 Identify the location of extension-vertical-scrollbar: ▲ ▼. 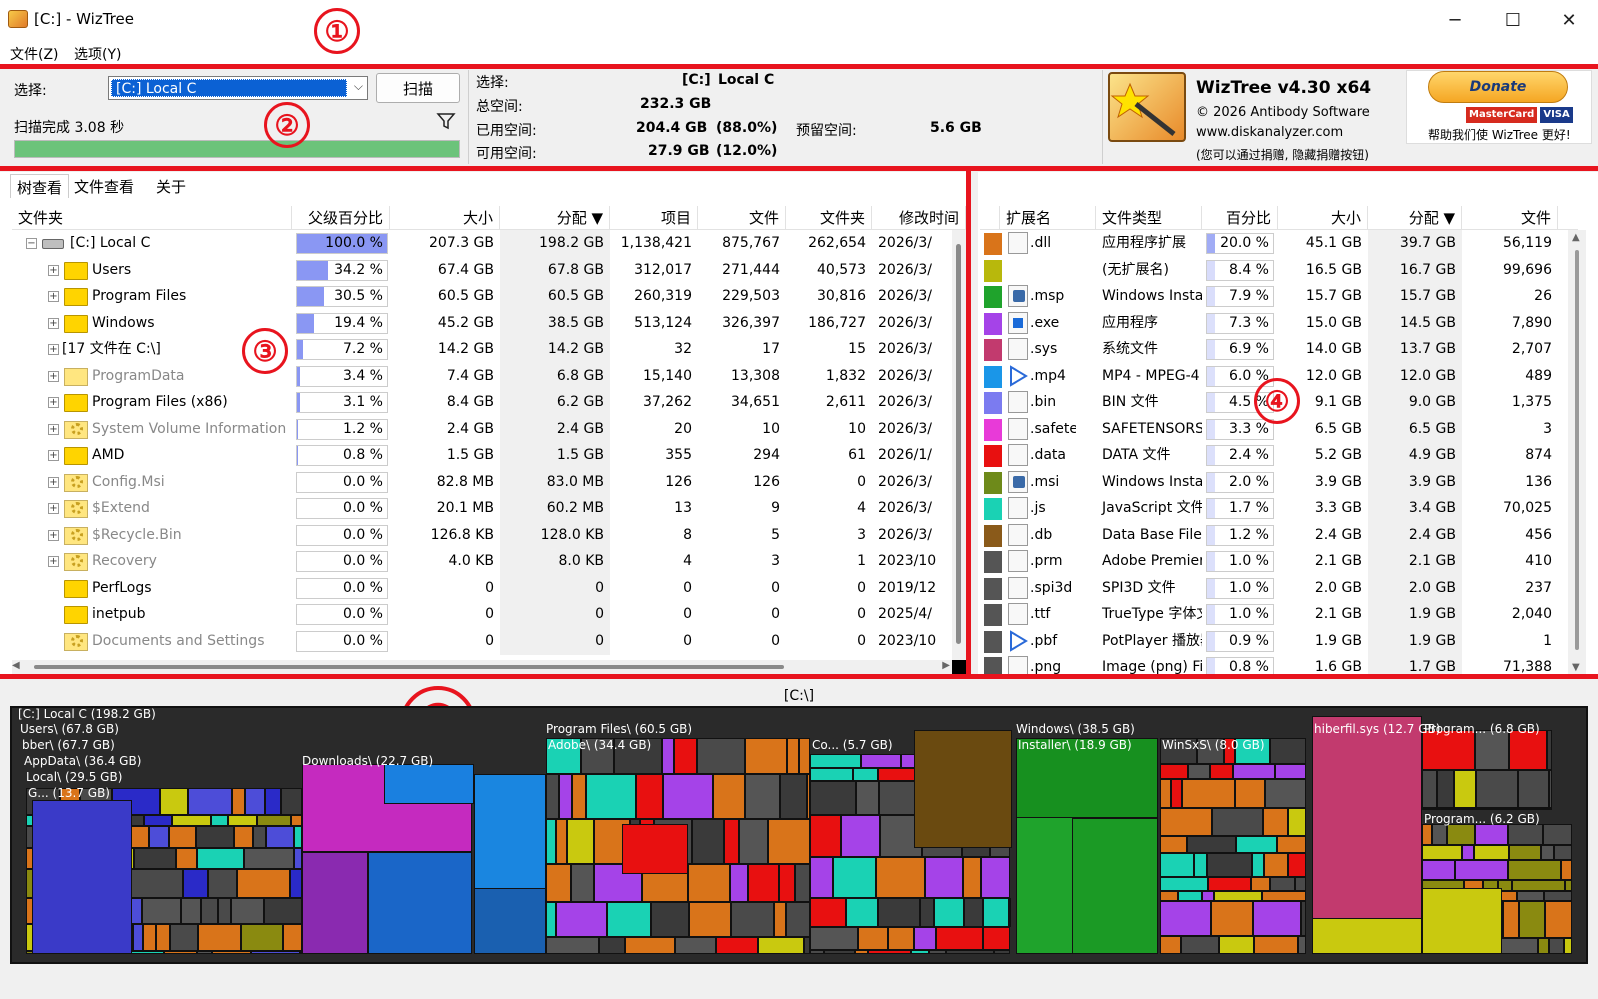
(1577, 453).